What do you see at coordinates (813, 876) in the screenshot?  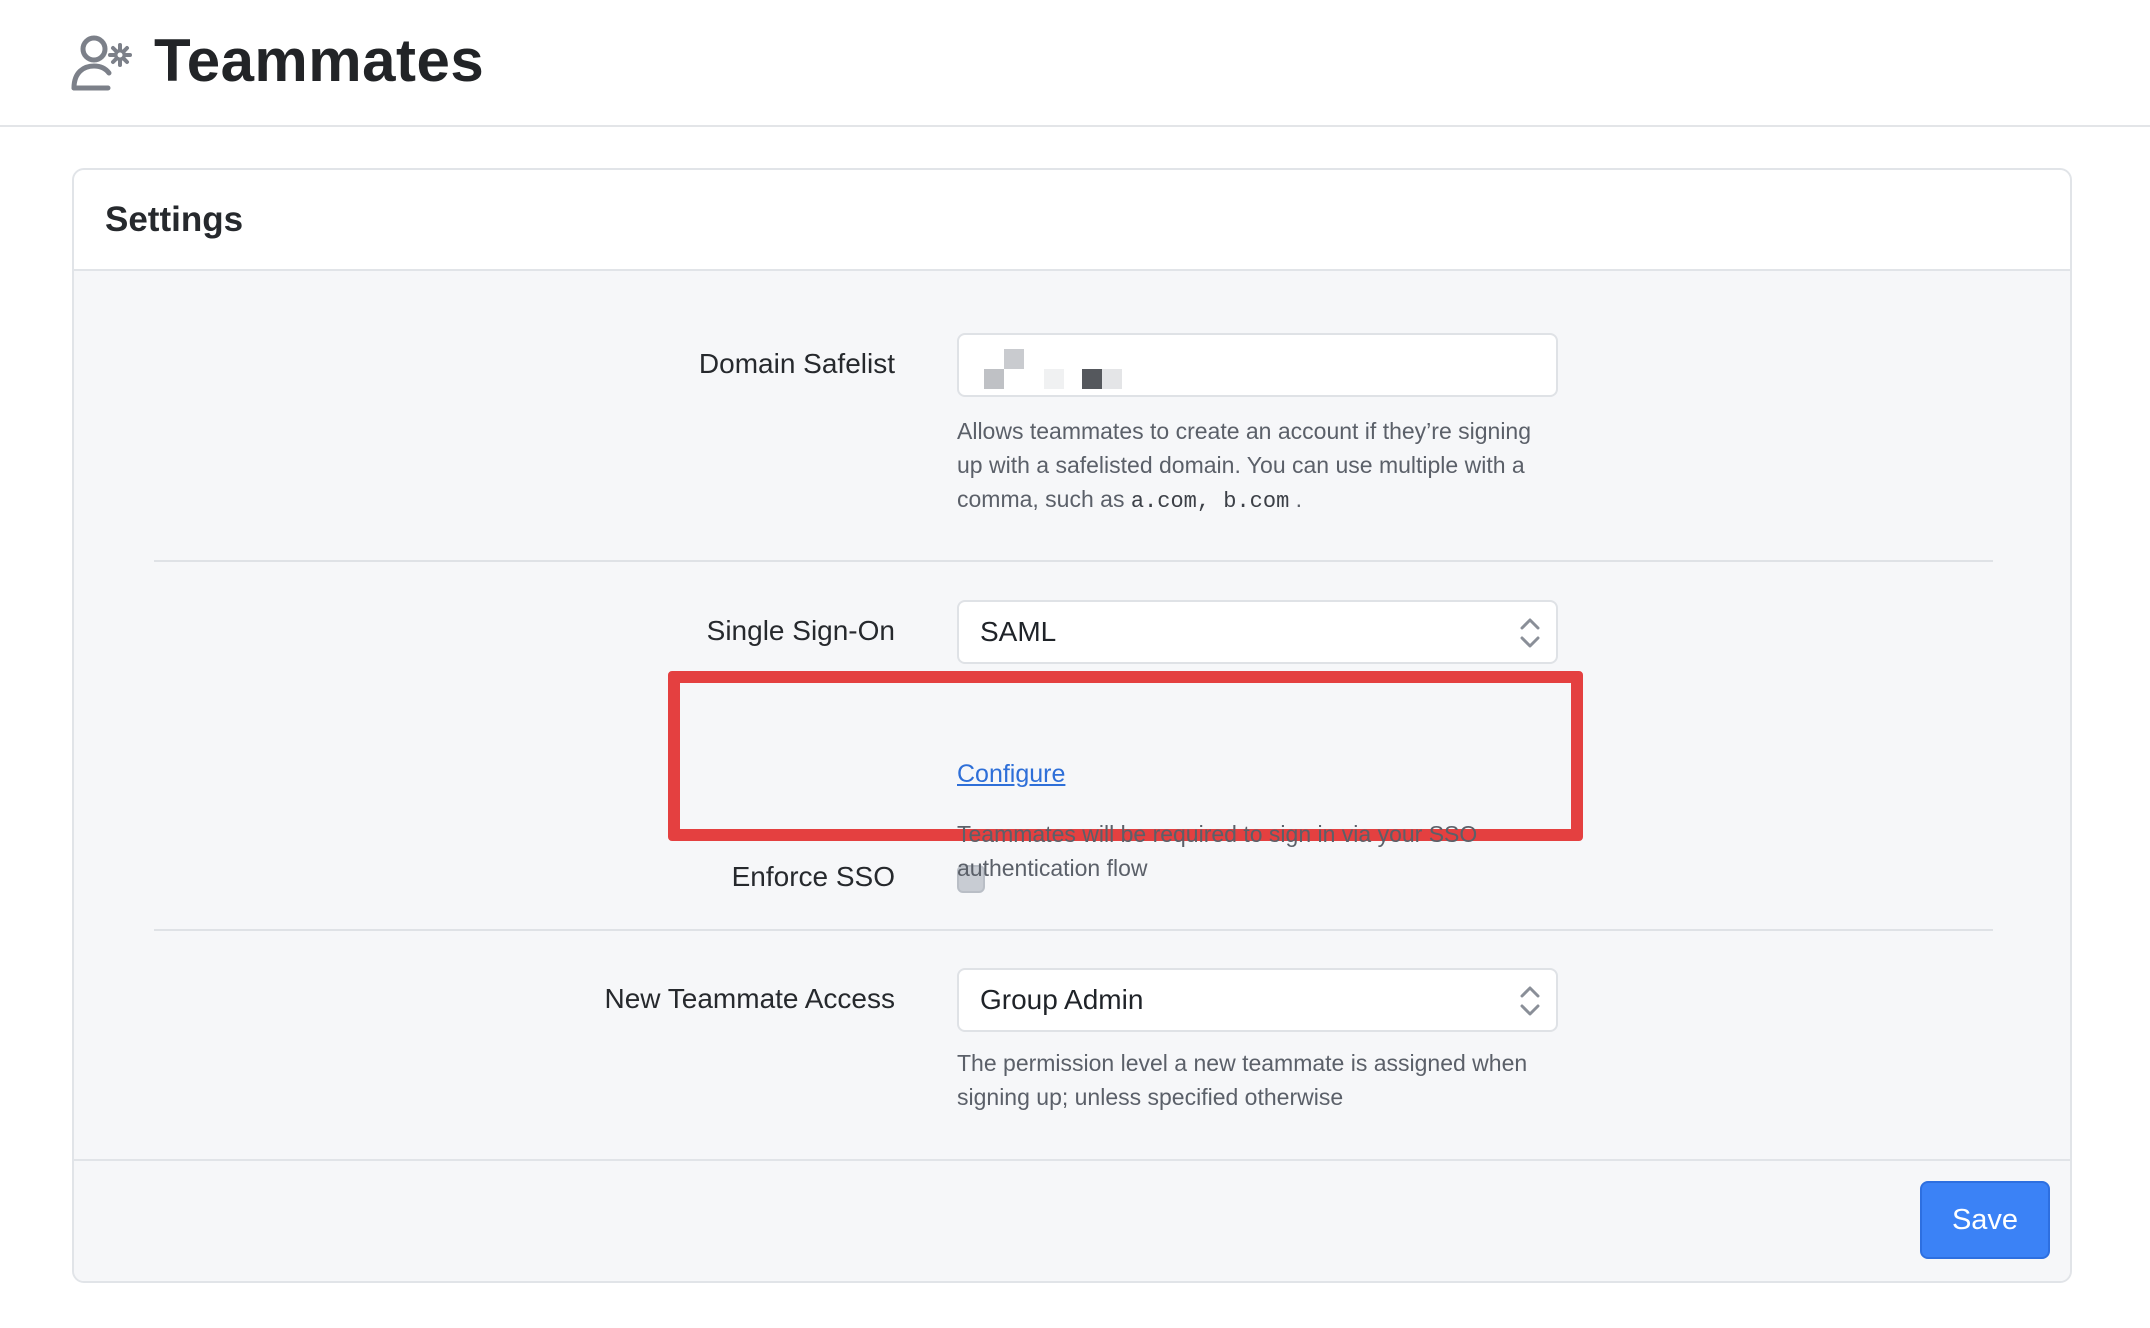 I see `enforce-sso-label: Enforce SSO` at bounding box center [813, 876].